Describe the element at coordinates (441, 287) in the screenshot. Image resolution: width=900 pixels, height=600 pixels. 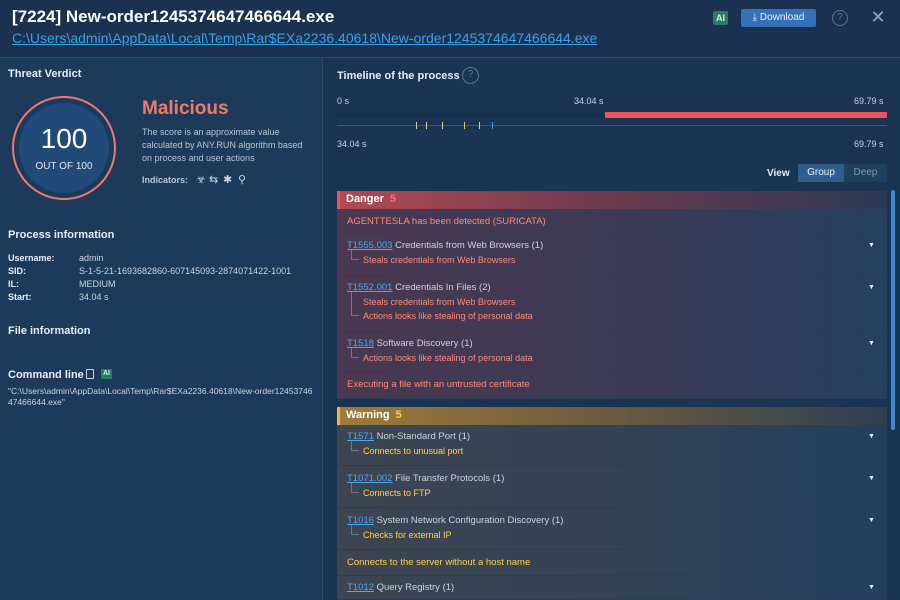
I see `technique-name: Credentials In Files (2)` at that location.